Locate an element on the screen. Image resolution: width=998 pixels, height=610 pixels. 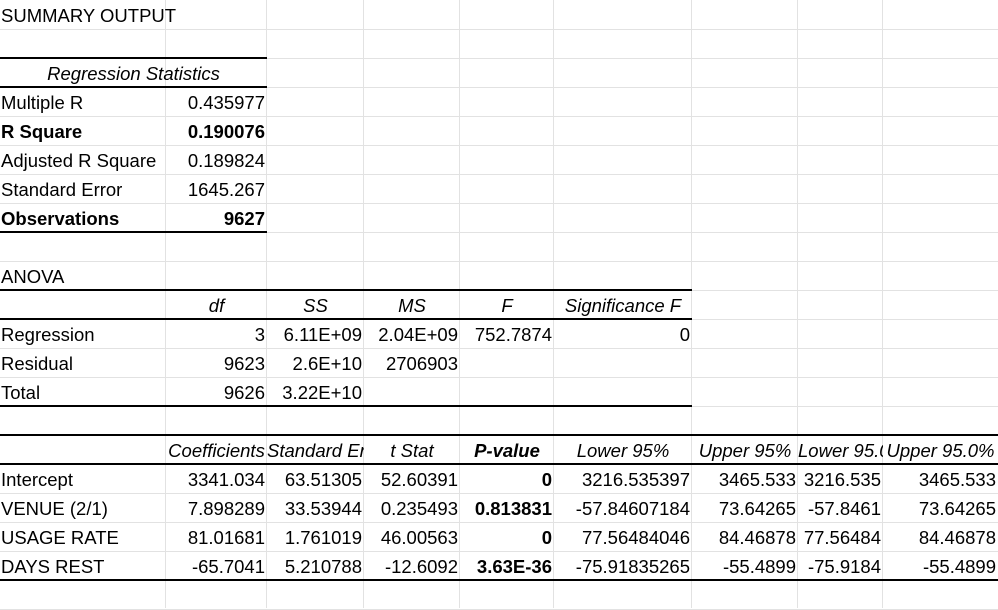
stat-value: 0.435977 is located at coordinates (216, 102).